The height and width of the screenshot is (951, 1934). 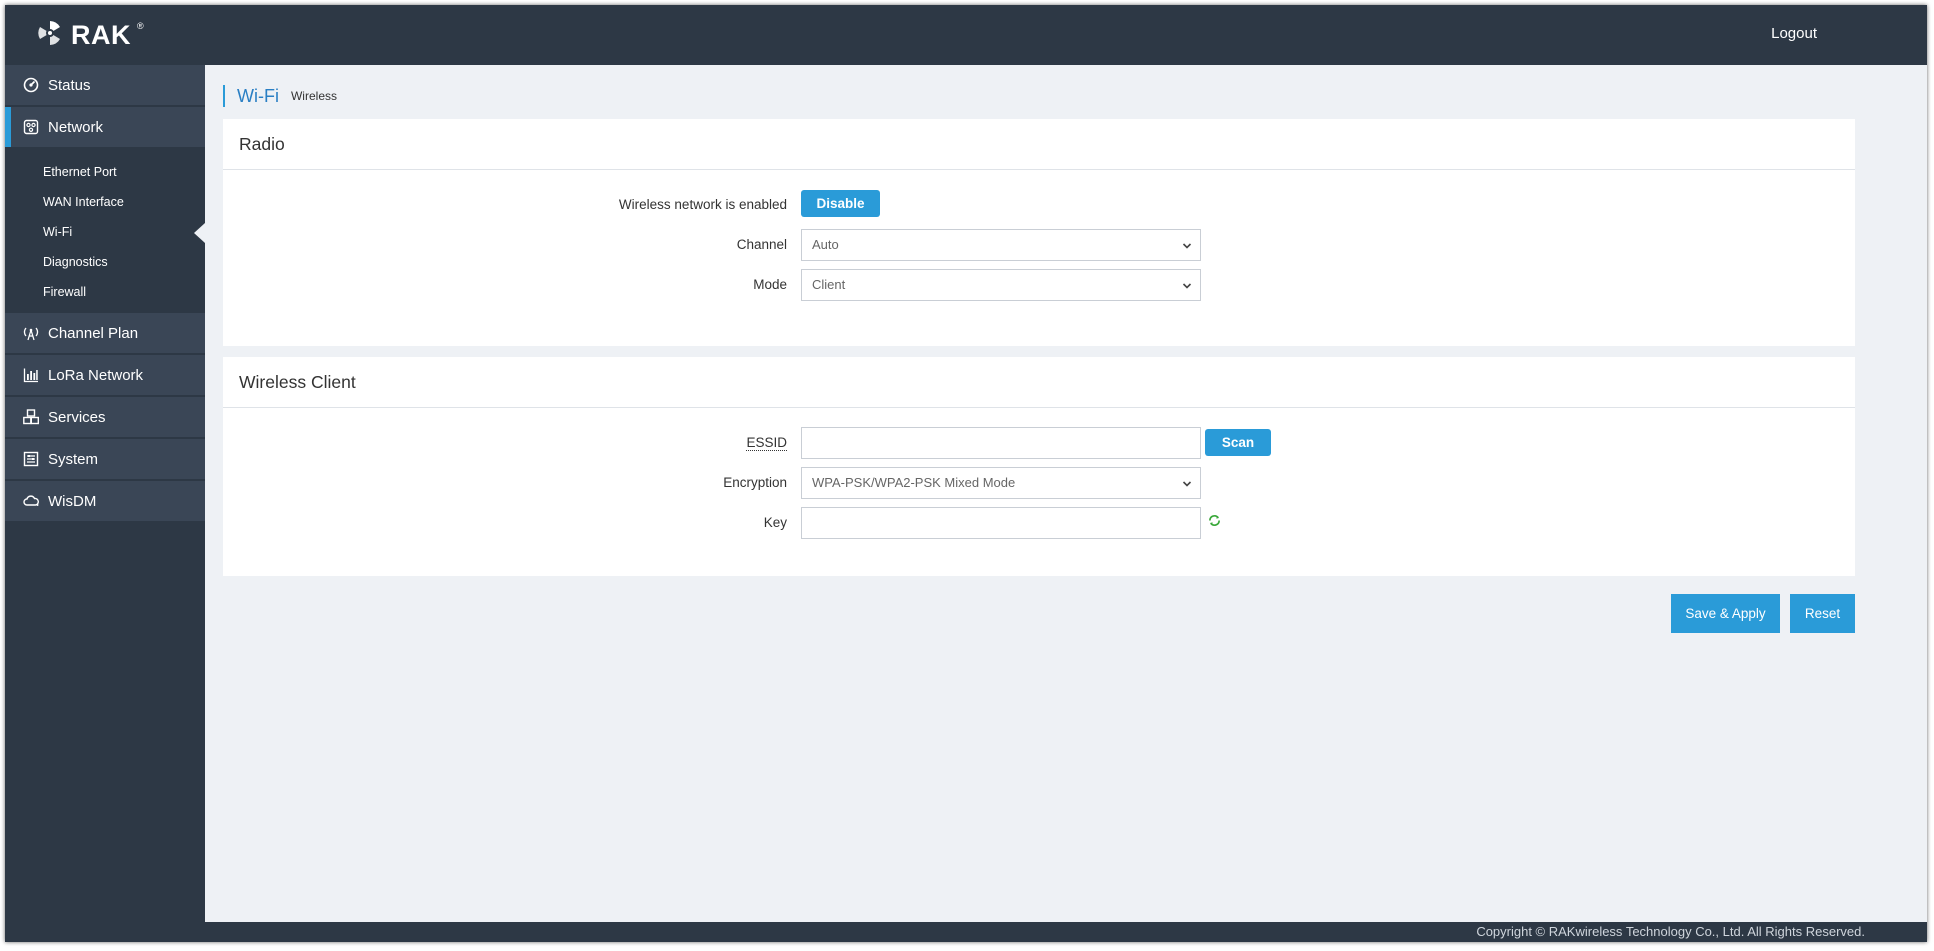 I want to click on breadcrumb: Wi-Fi Wireless, so click(x=280, y=96).